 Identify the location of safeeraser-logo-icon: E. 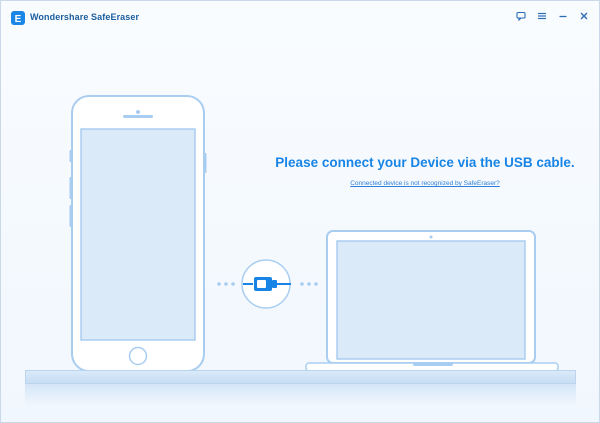
(18, 18).